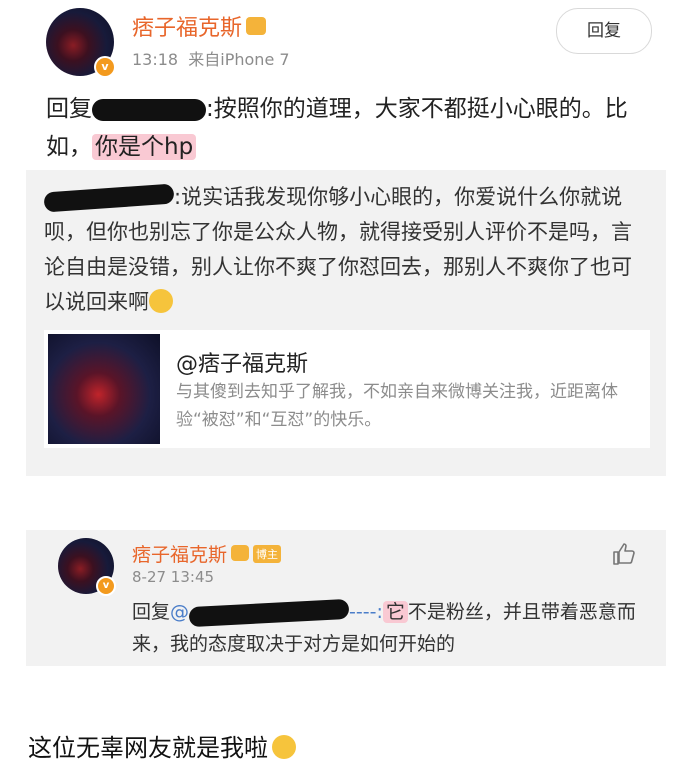  Describe the element at coordinates (187, 28) in the screenshot. I see `author-name-label: 痞子福克斯` at that location.